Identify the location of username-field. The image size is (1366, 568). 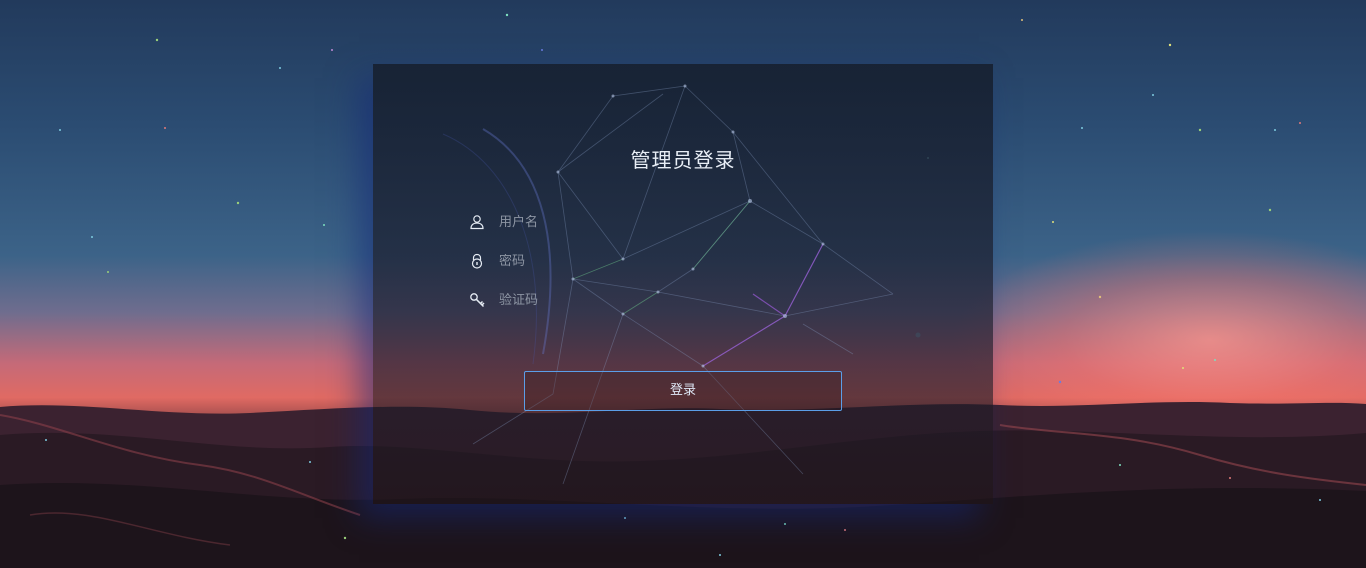
(584, 222).